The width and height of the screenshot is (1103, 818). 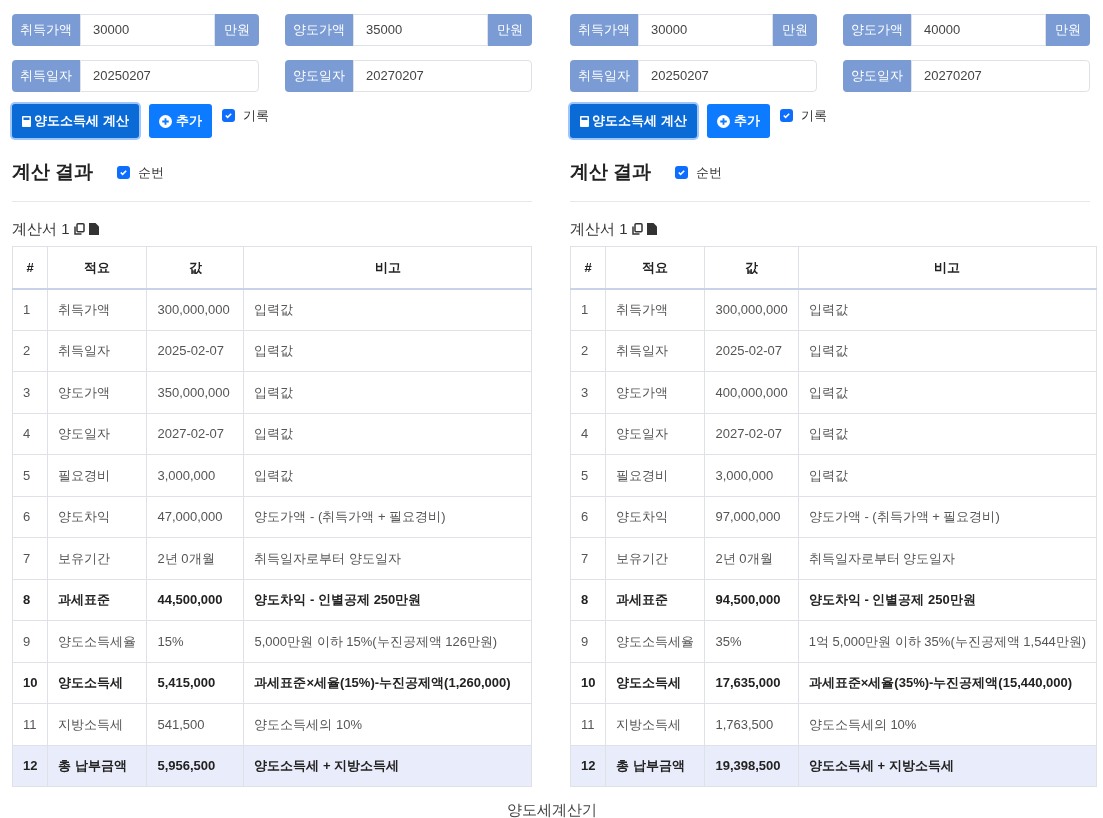 I want to click on table-cell: 양도가액 - (취득가액 + 필요경비), so click(x=947, y=517).